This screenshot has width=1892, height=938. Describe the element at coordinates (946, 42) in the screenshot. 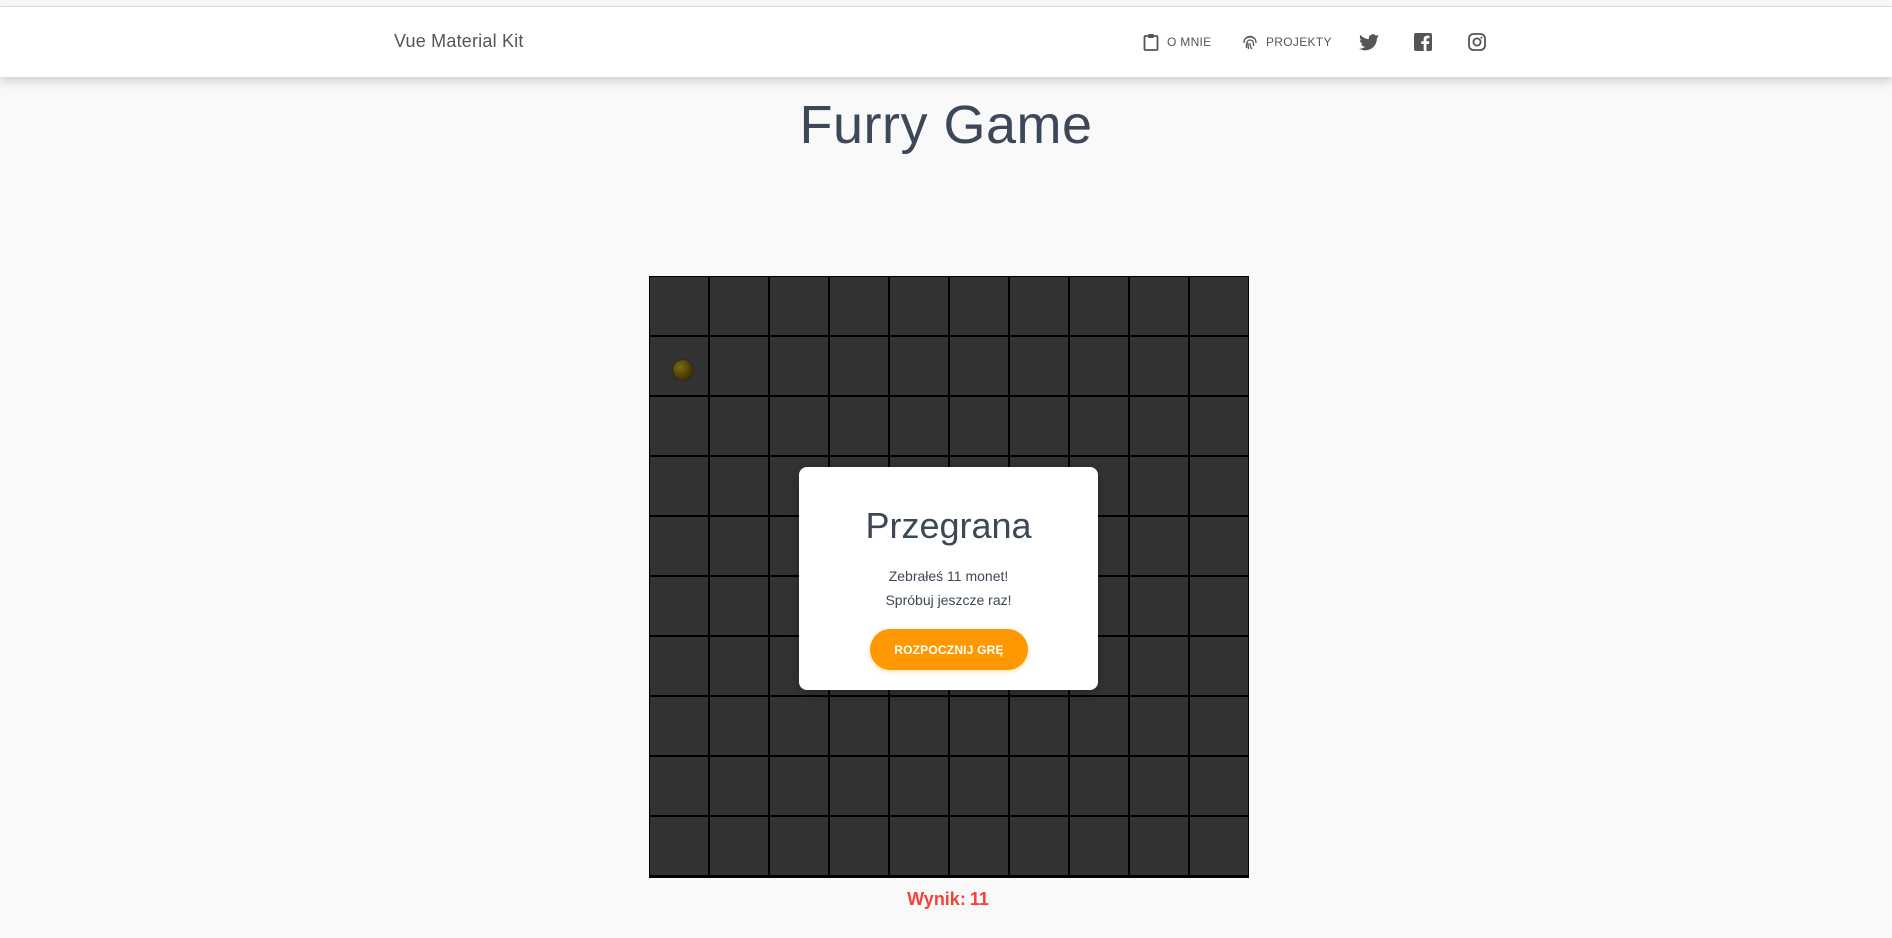

I see `navbar: Vue Material Kit O mnie Projekty` at that location.